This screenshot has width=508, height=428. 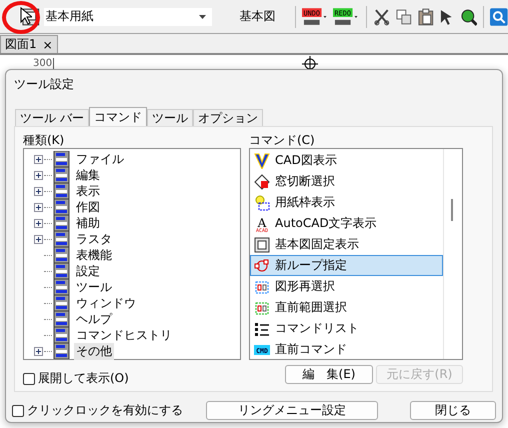 I want to click on tree-item: コマンドヒストリ, so click(x=124, y=335).